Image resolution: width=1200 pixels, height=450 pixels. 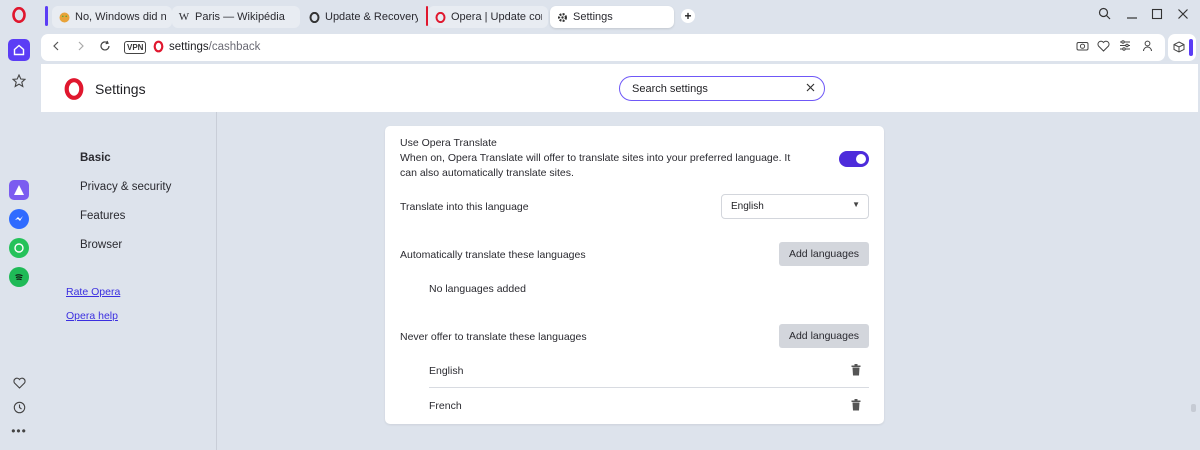 I want to click on nav-item-browser: Browser, so click(x=101, y=245).